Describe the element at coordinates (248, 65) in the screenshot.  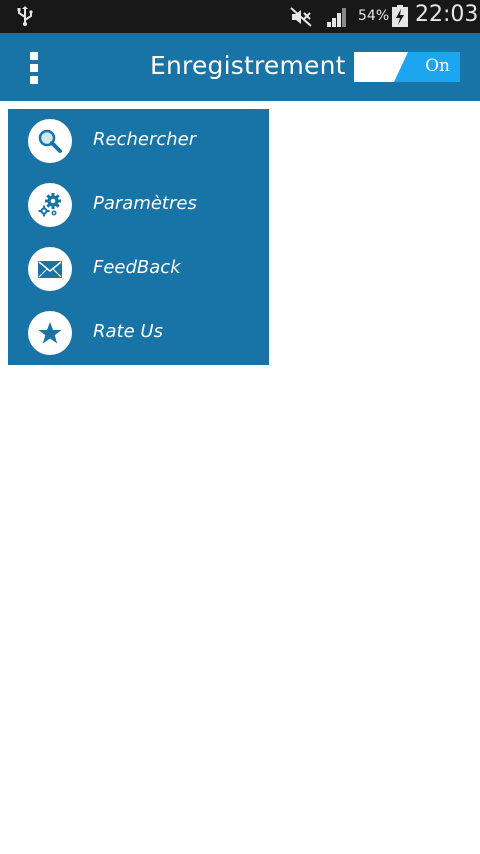
I see `page-title: Enregistrement` at that location.